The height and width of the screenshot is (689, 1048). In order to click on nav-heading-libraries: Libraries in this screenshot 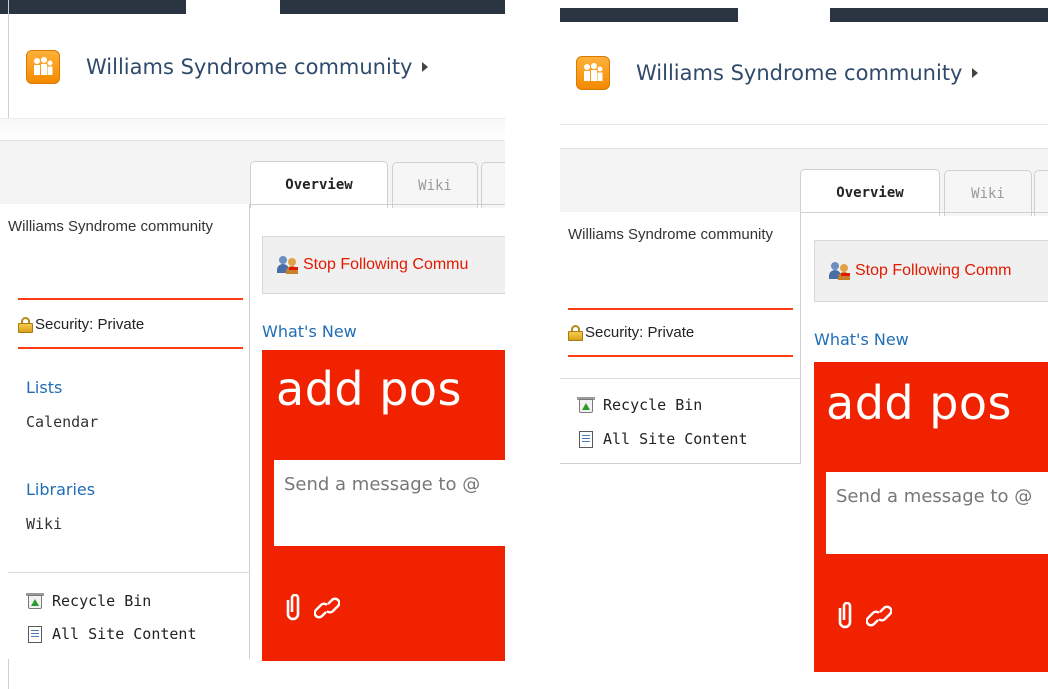, I will do `click(60, 489)`.